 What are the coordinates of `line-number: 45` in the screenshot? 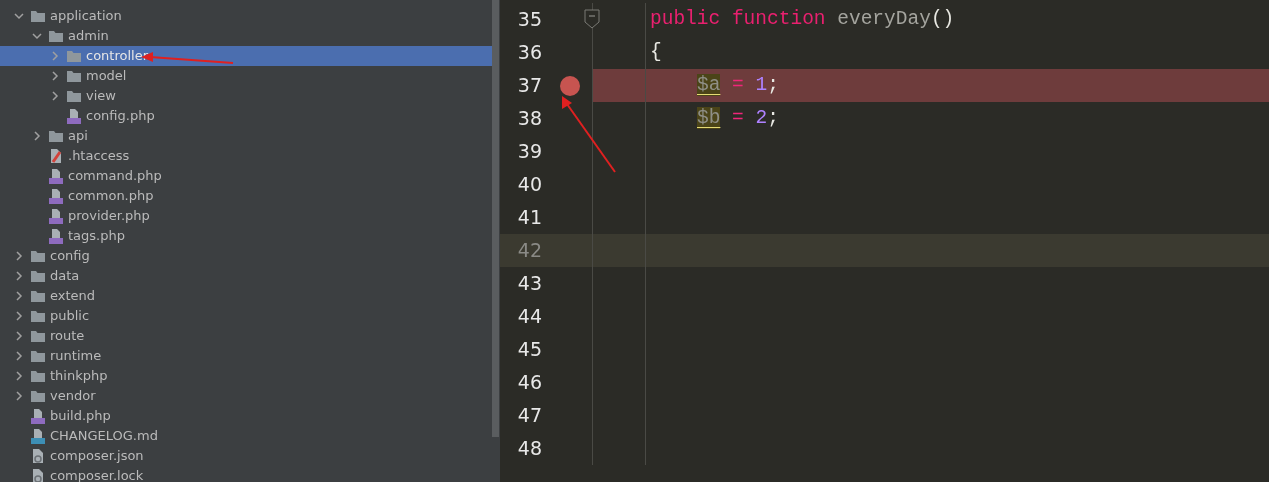 It's located at (529, 350).